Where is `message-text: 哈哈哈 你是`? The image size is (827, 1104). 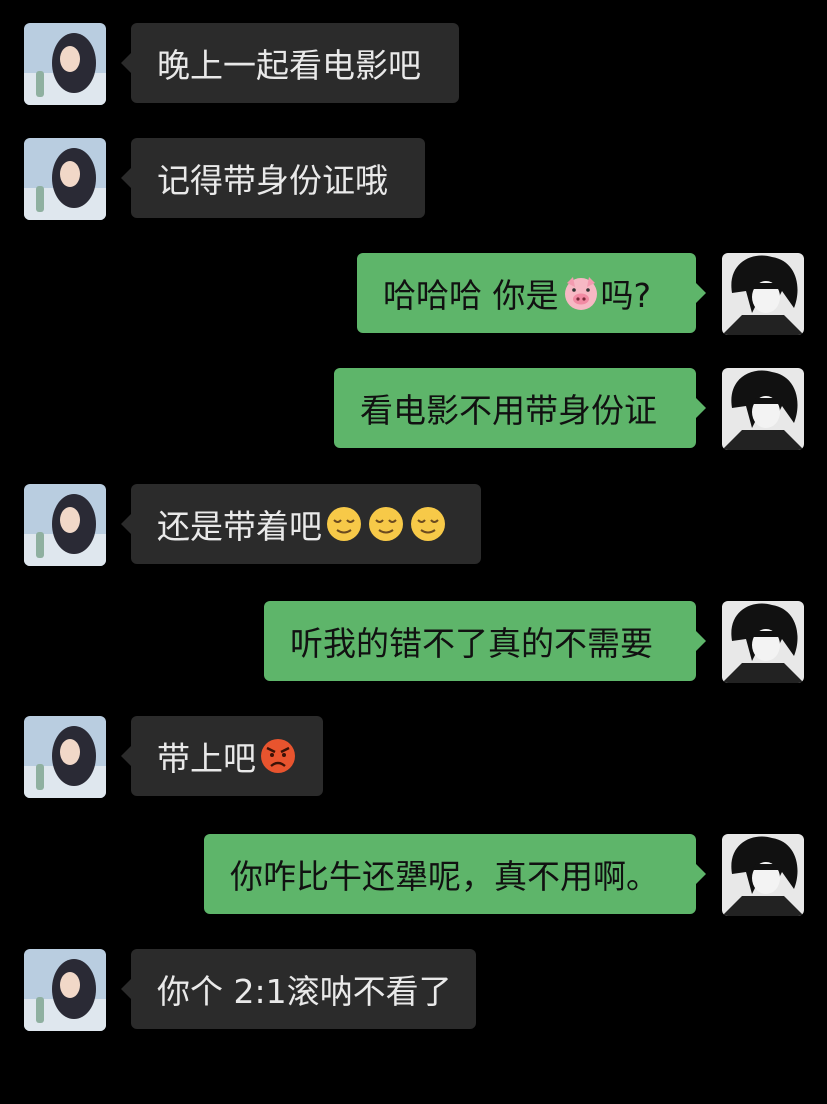
message-text: 哈哈哈 你是 is located at coordinates (471, 295).